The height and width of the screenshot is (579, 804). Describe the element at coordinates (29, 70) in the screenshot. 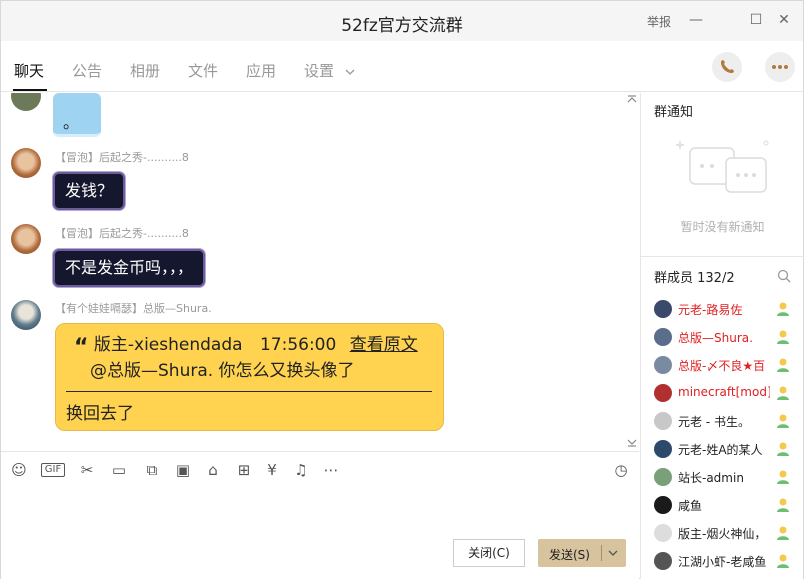

I see `tab-chat: 聊天` at that location.